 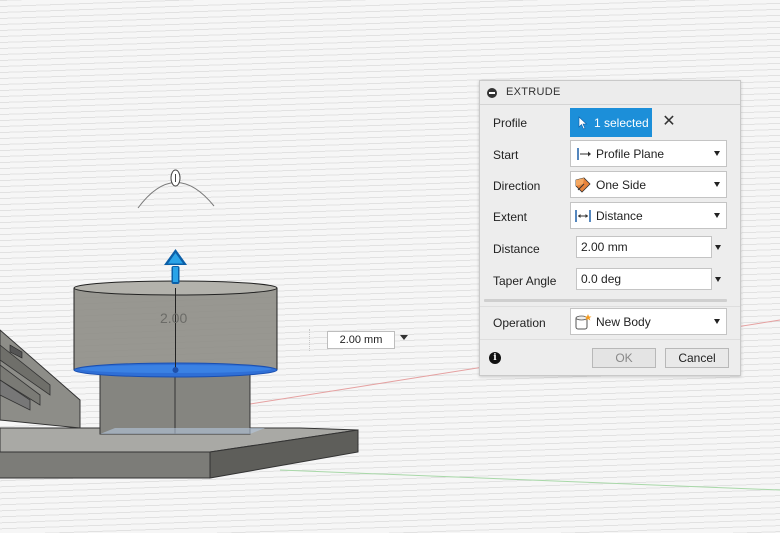 What do you see at coordinates (669, 122) in the screenshot?
I see `clear-selection-icon: ✕` at bounding box center [669, 122].